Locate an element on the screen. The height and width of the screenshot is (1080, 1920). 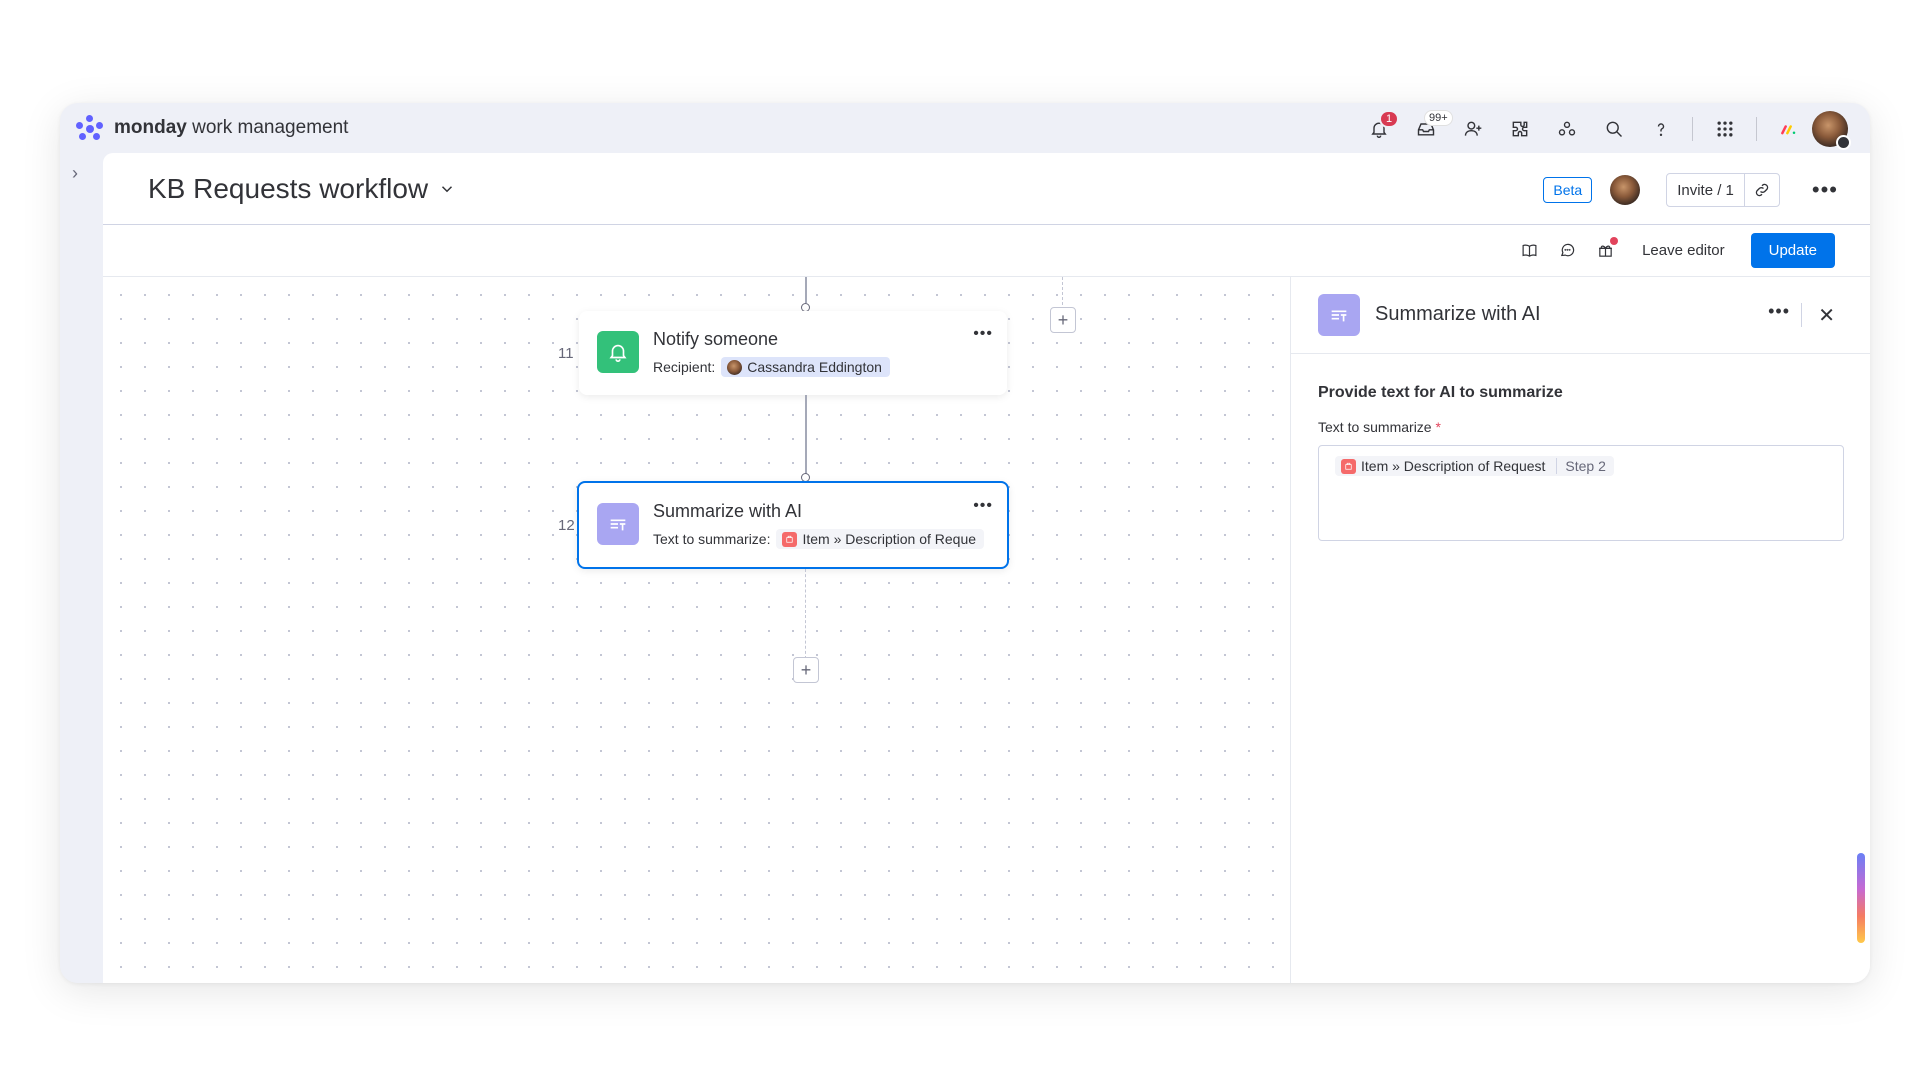
field-label-text: Text to summarize is located at coordinates (1375, 427).